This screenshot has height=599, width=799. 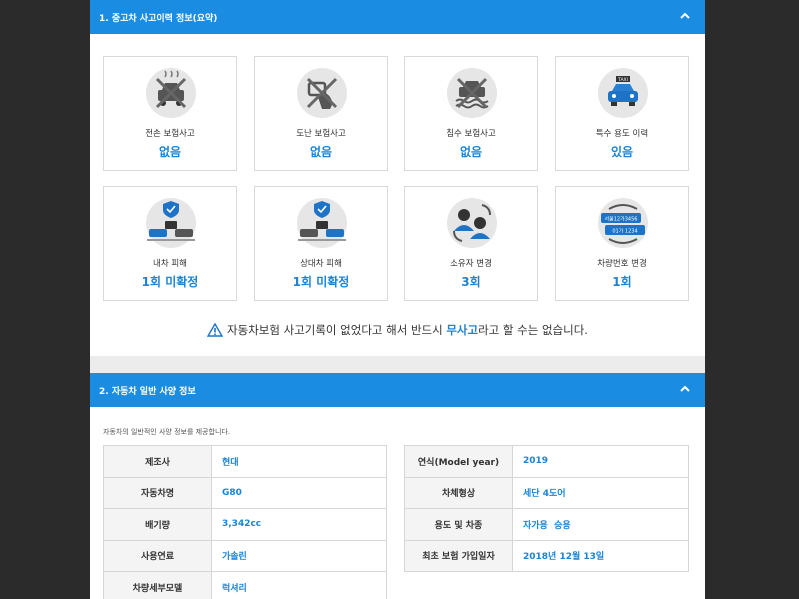 I want to click on notice-text-before: 자동차보험 사고기록이 없었다고 해서 반드시, so click(x=337, y=330).